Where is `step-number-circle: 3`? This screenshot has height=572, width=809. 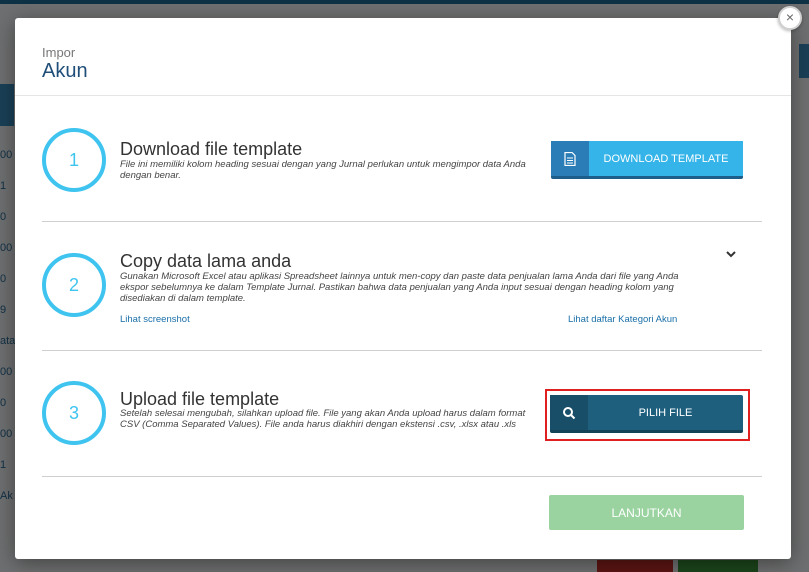
step-number-circle: 3 is located at coordinates (74, 413).